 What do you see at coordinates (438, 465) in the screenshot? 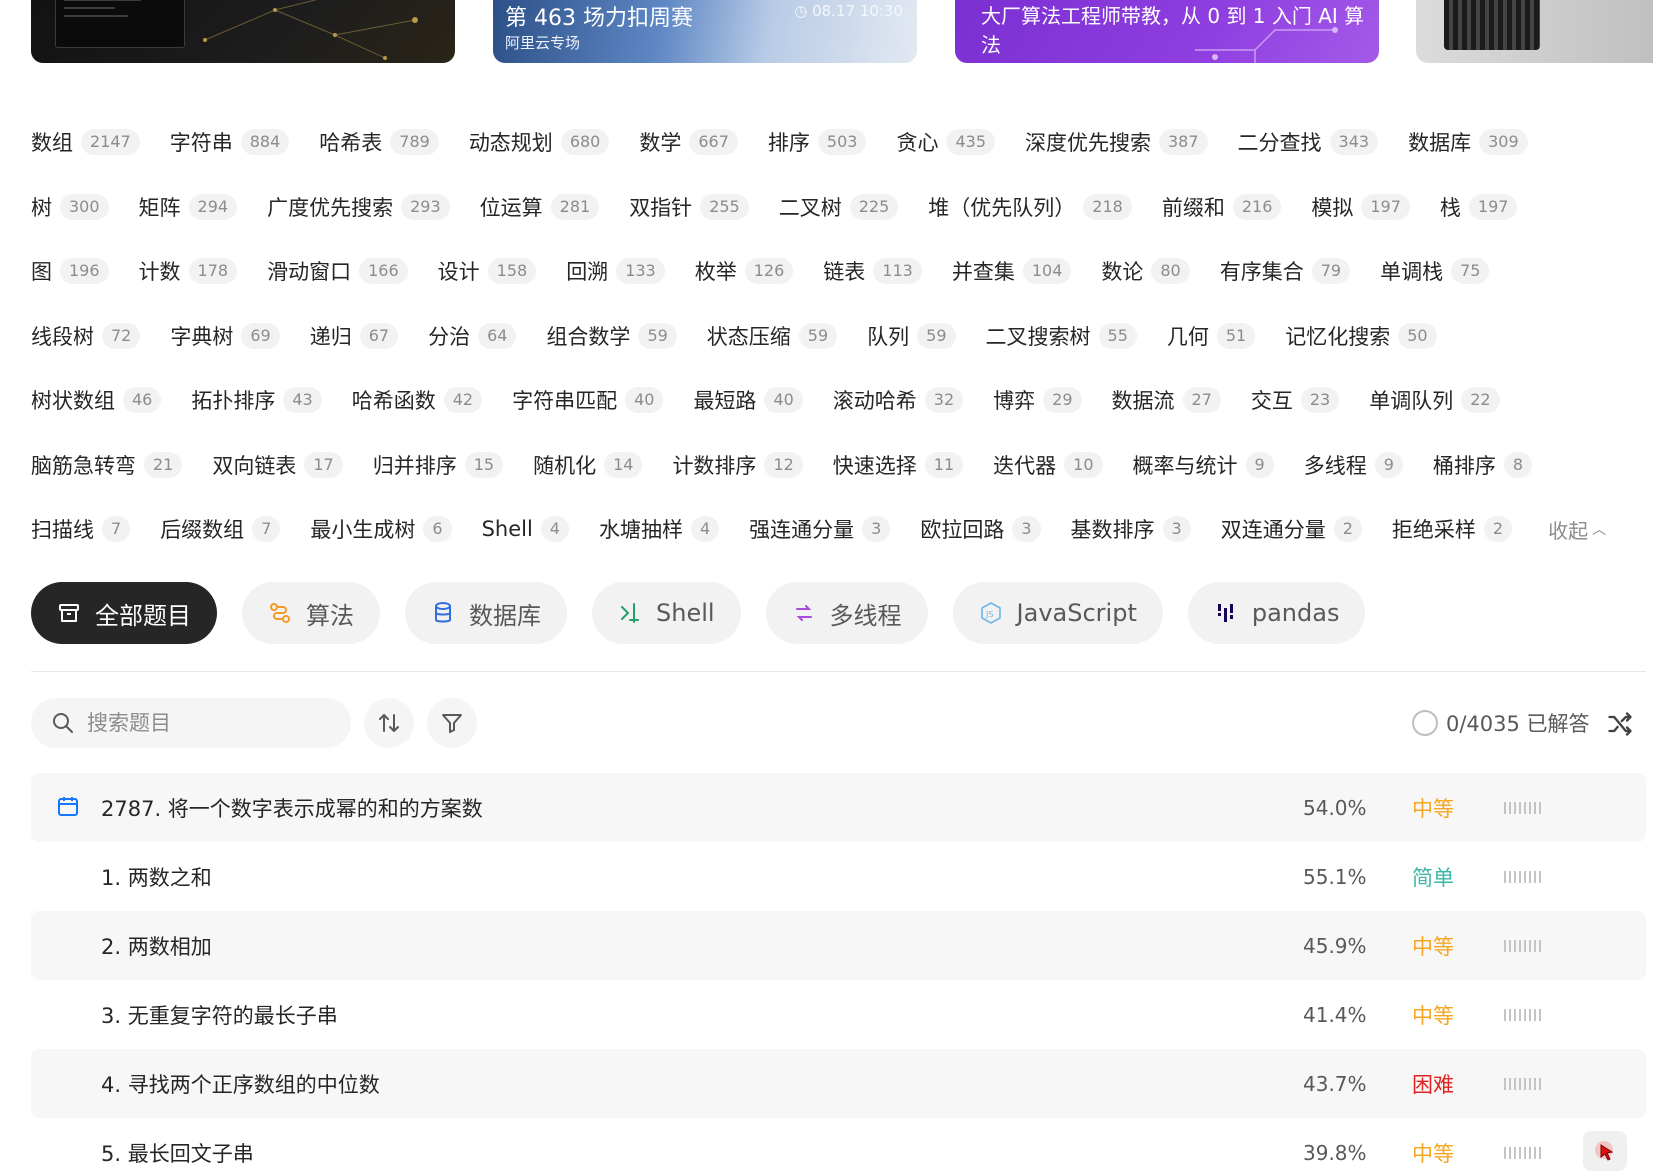
I see `topic-tag: 归并排序 15` at bounding box center [438, 465].